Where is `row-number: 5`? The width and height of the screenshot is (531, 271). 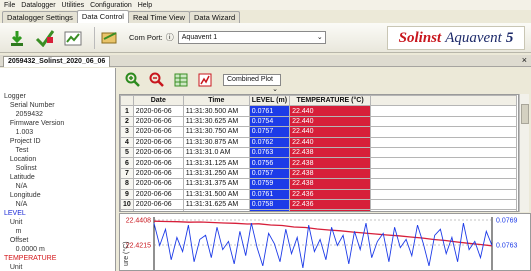
row-number: 5 is located at coordinates (127, 152).